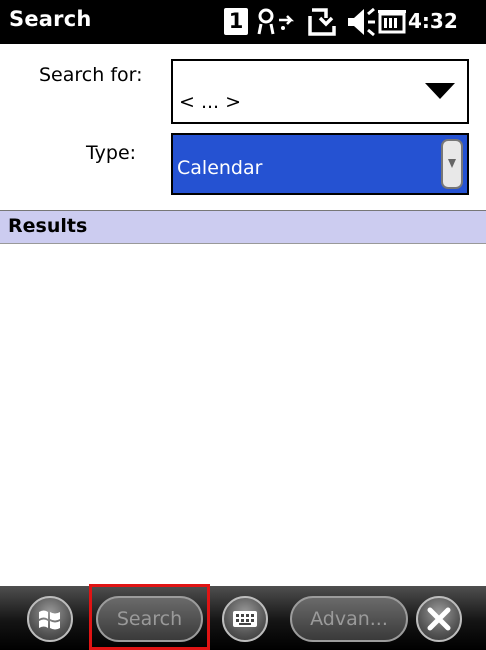 This screenshot has height=650, width=486. What do you see at coordinates (48, 226) in the screenshot?
I see `results-title: Results` at bounding box center [48, 226].